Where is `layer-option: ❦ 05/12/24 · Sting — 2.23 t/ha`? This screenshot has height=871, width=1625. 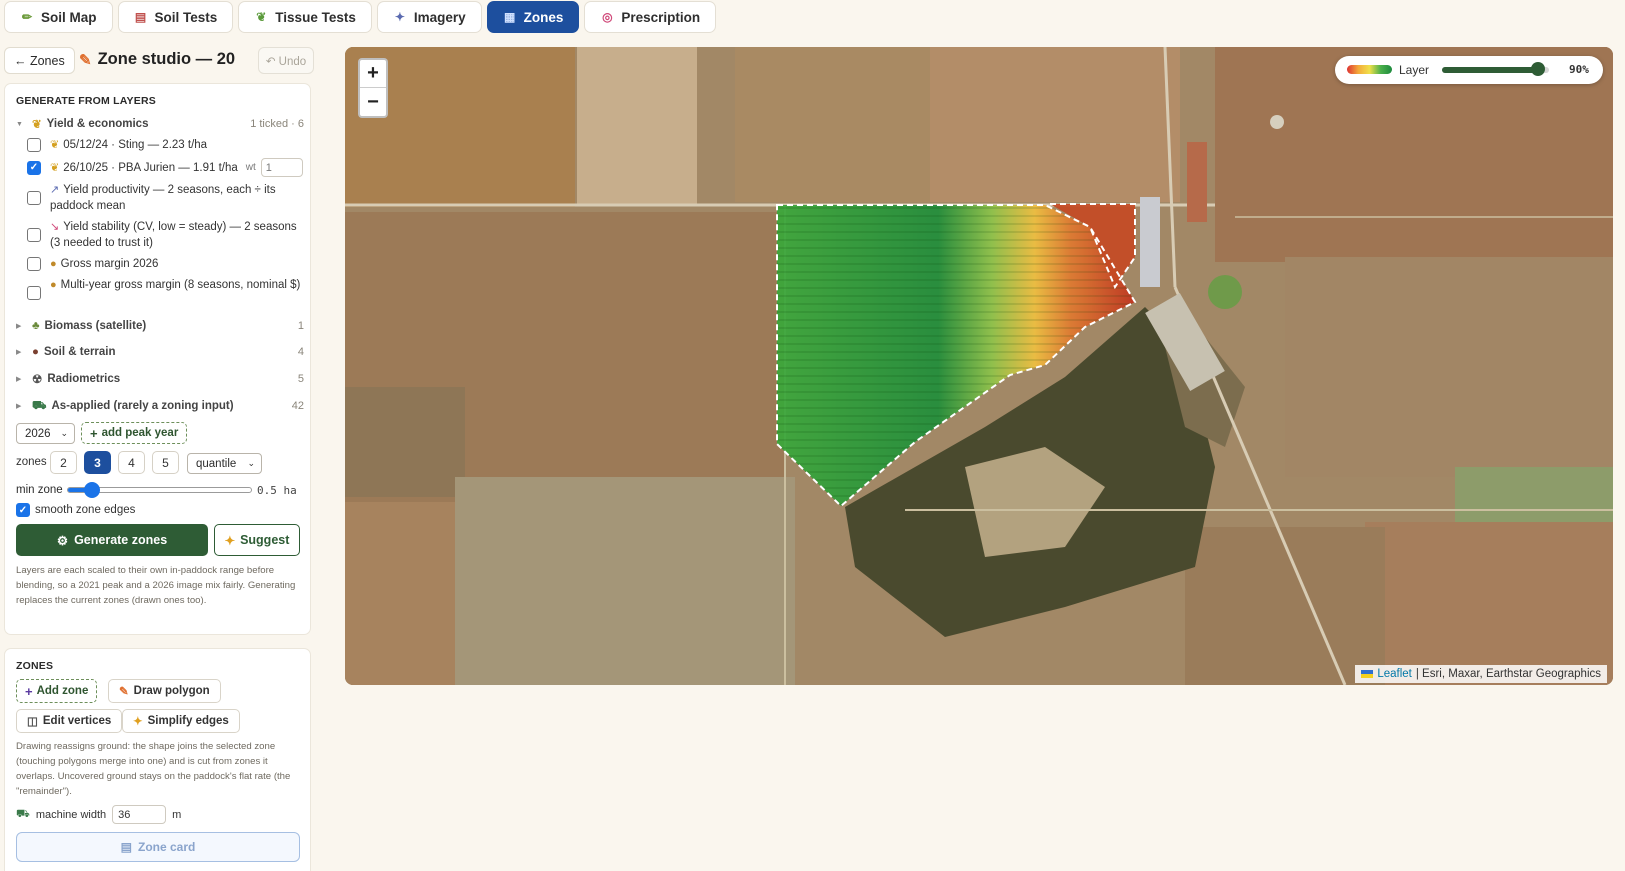 layer-option: ❦ 05/12/24 · Sting — 2.23 t/ha is located at coordinates (166, 145).